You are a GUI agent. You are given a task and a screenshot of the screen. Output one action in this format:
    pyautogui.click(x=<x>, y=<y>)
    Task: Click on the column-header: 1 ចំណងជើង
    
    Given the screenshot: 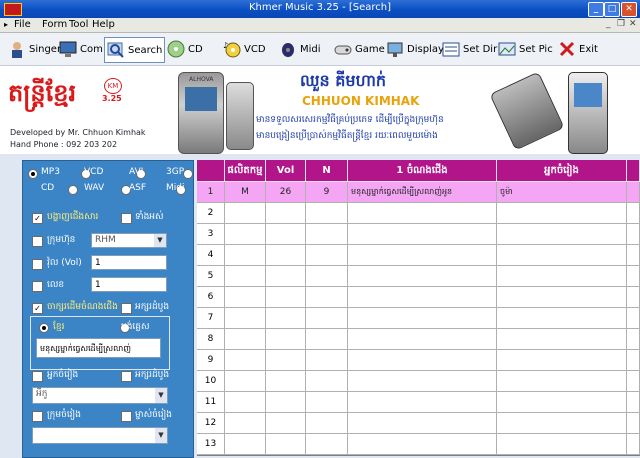 What is the action you would take?
    pyautogui.click(x=422, y=171)
    